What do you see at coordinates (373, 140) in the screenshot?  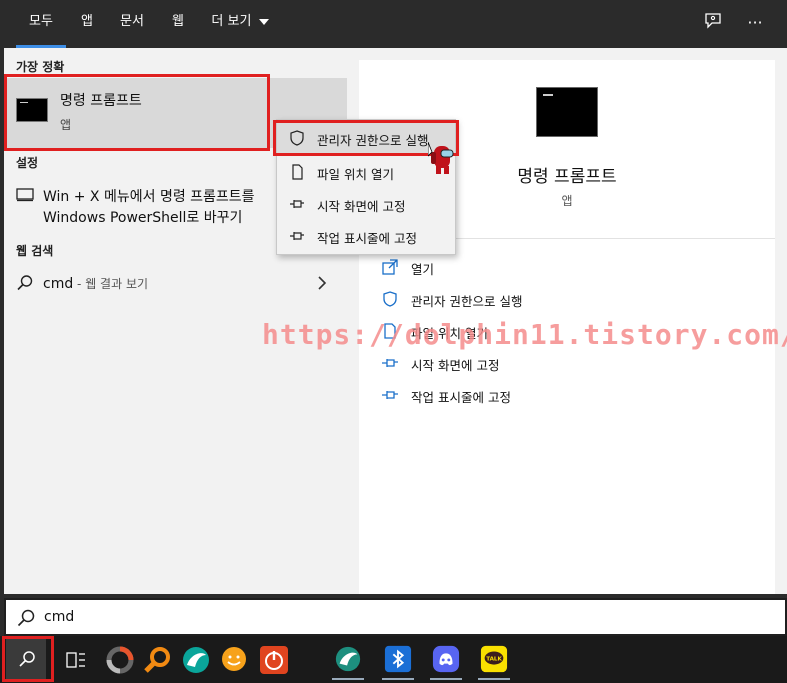 I see `ctx-run-as-admin-label: 관리자 권한으로 실행` at bounding box center [373, 140].